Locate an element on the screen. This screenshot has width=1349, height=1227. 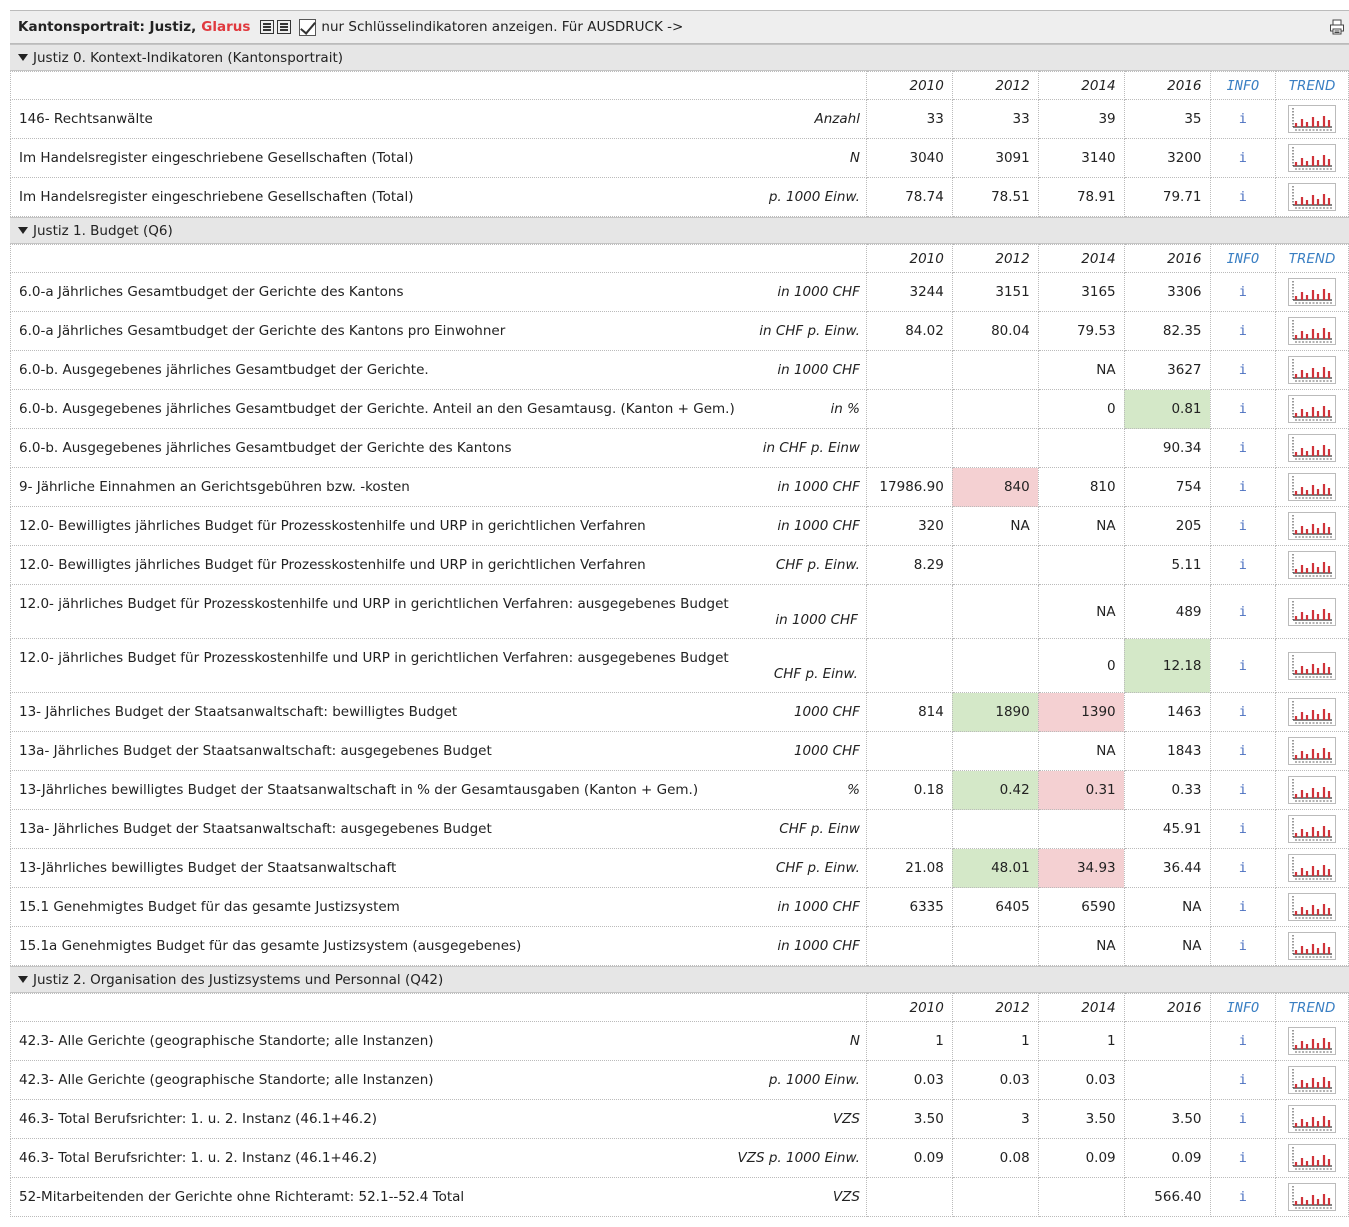
canton-name: Glarus is located at coordinates (225, 27).